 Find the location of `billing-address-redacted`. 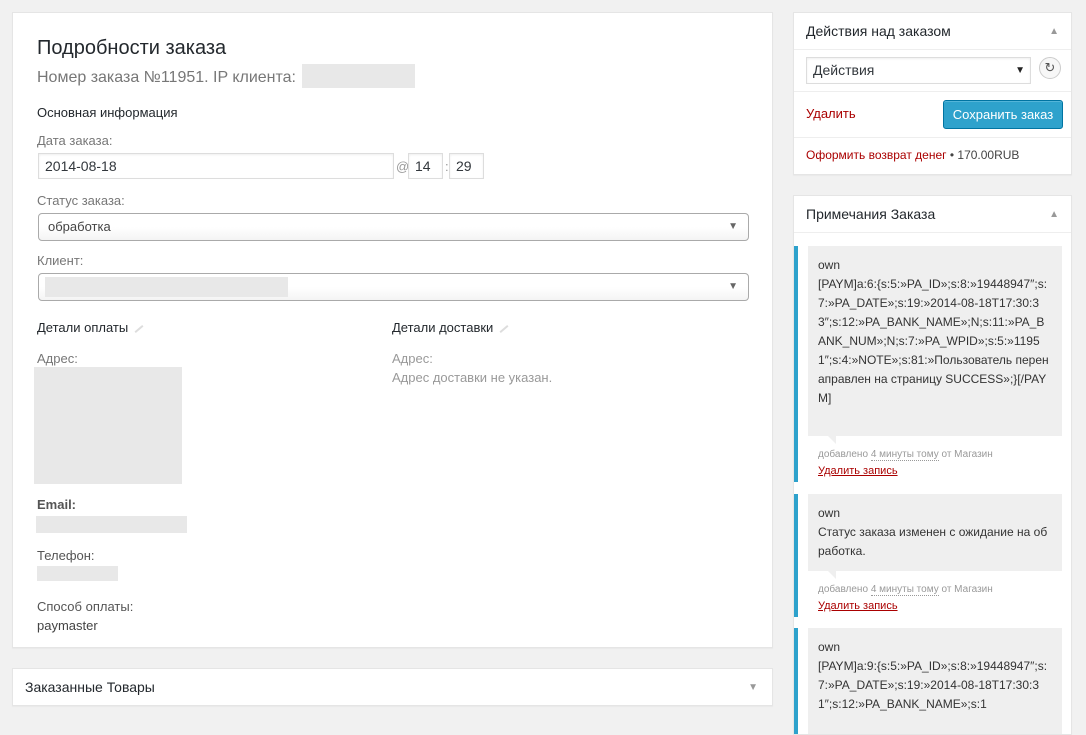

billing-address-redacted is located at coordinates (108, 425).